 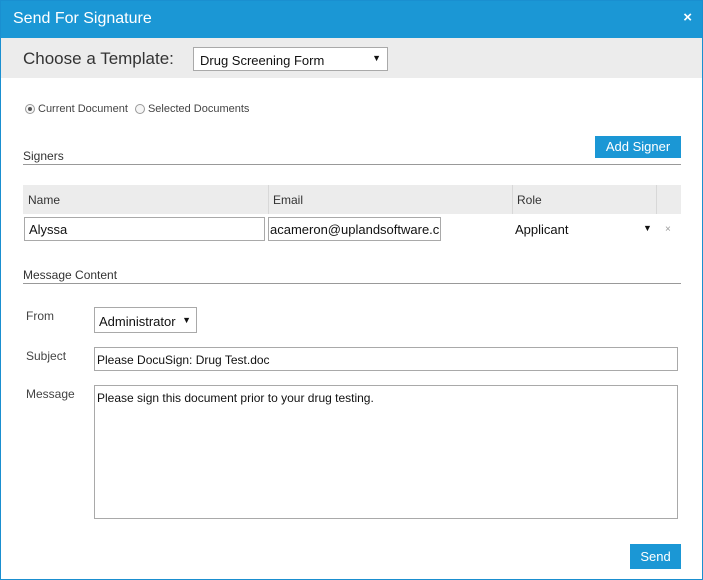 I want to click on radio-selected-icon, so click(x=30, y=109).